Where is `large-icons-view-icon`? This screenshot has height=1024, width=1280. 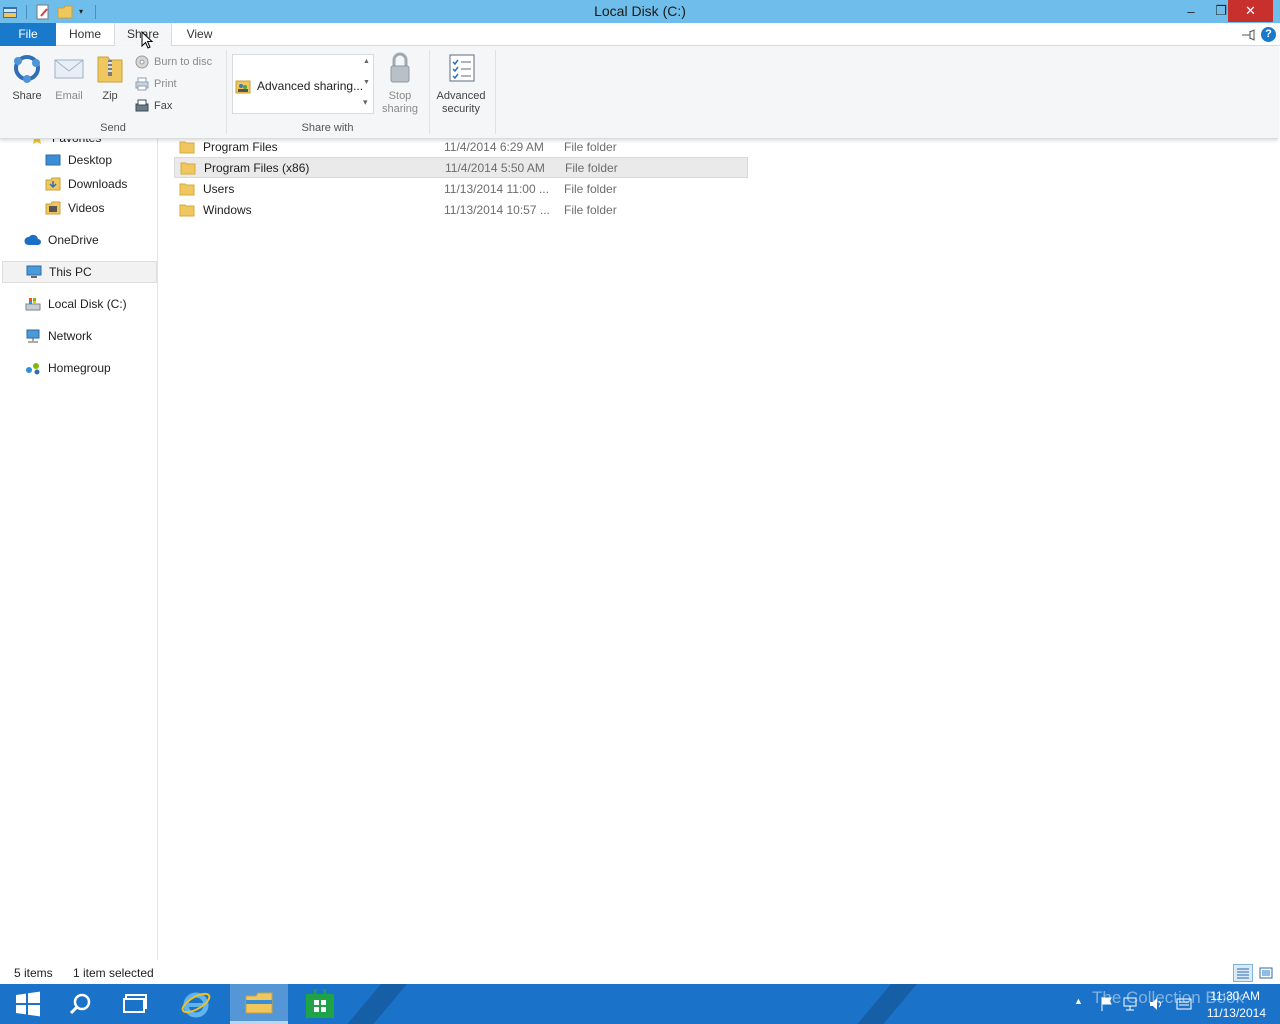 large-icons-view-icon is located at coordinates (1266, 973).